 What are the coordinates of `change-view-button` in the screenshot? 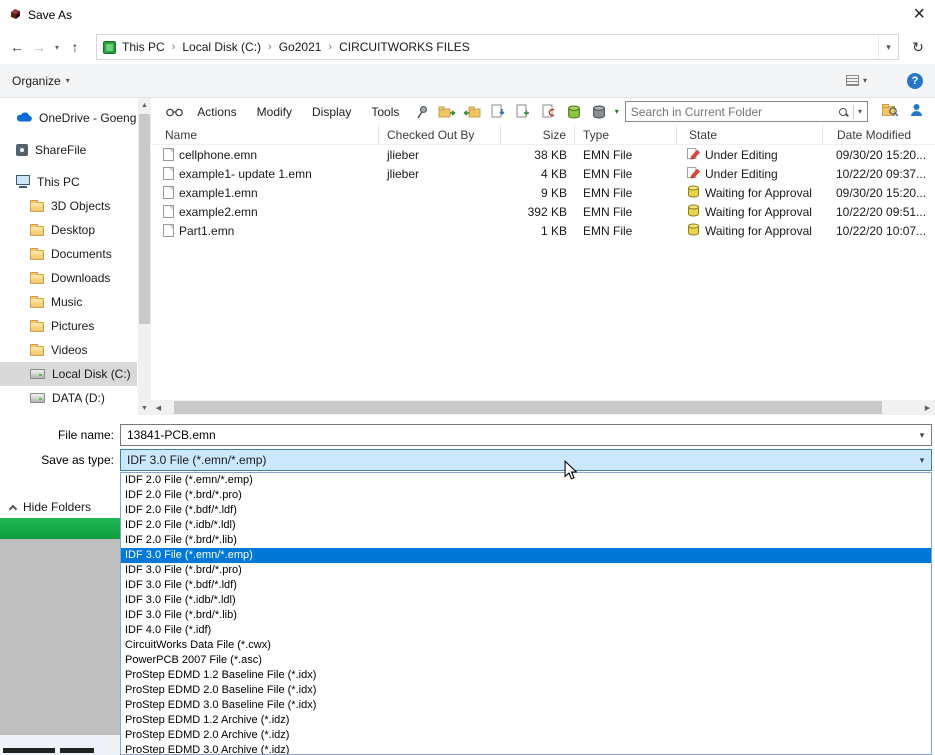 It's located at (856, 80).